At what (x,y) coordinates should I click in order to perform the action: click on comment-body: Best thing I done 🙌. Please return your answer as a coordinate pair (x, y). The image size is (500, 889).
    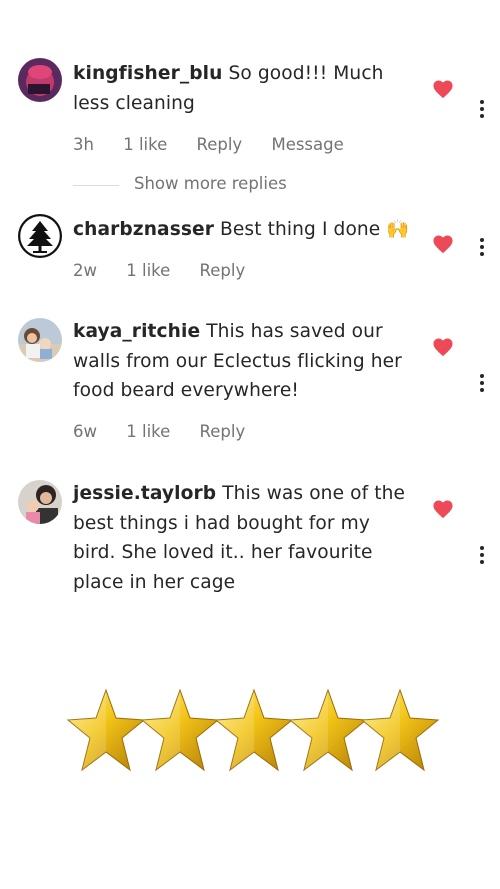
    Looking at the image, I should click on (315, 229).